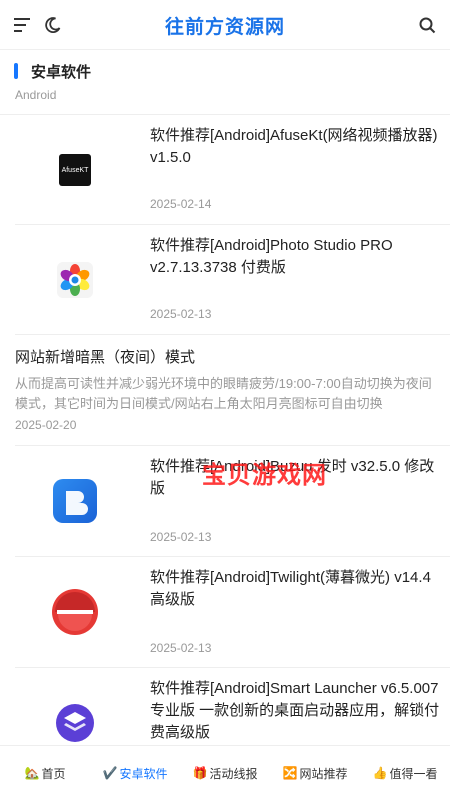 The width and height of the screenshot is (450, 800). Describe the element at coordinates (427, 25) in the screenshot. I see `search-icon` at that location.